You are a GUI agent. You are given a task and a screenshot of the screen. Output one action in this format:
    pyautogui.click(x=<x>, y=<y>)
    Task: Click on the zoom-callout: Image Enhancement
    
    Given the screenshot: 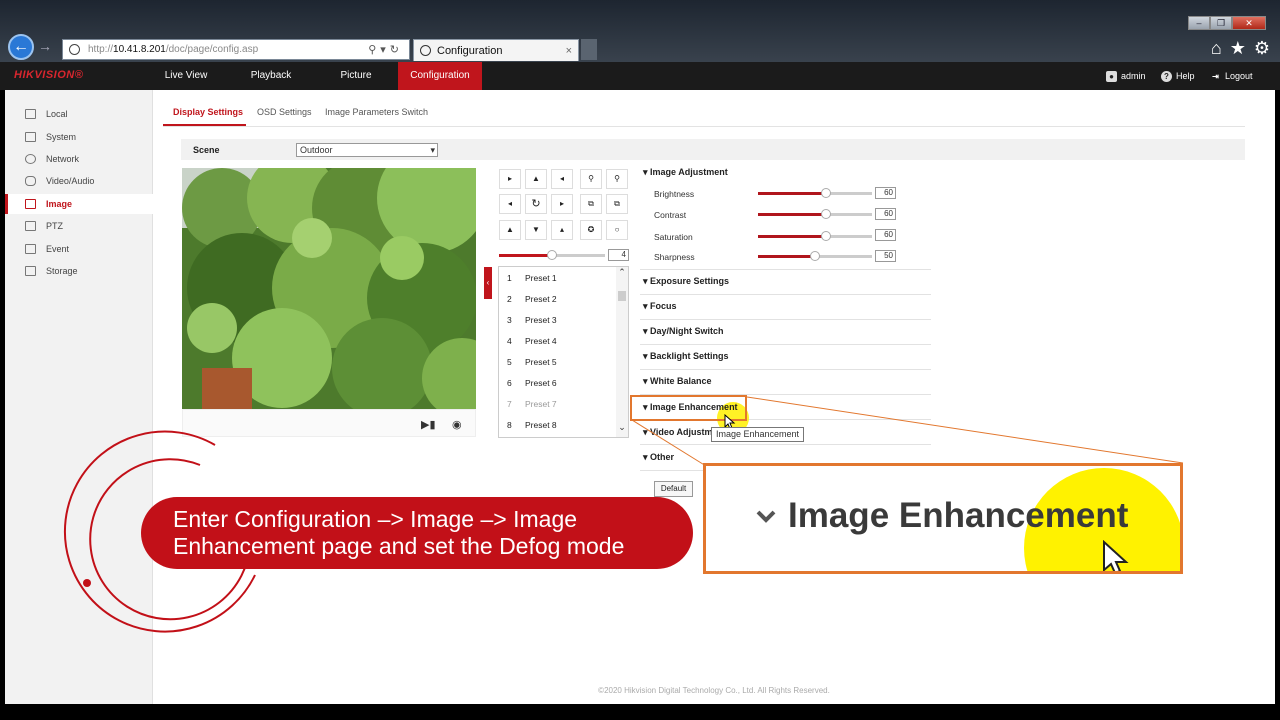 What is the action you would take?
    pyautogui.click(x=943, y=518)
    